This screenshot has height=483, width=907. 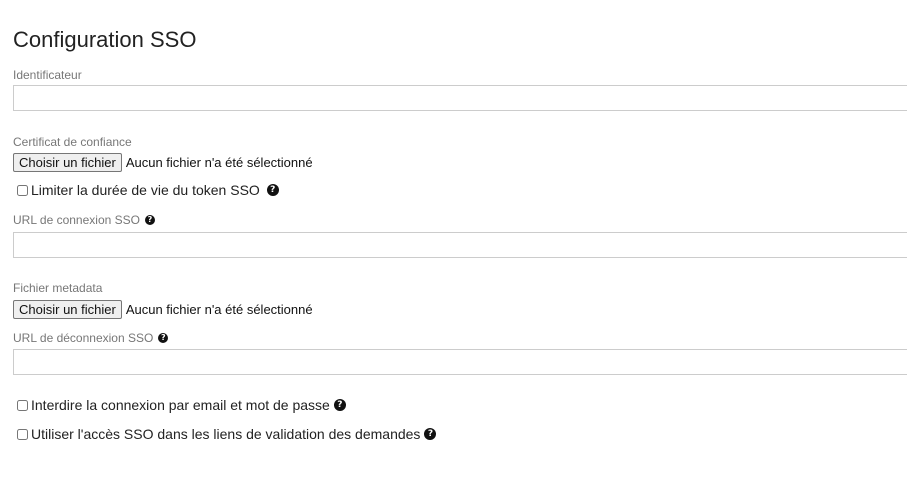 What do you see at coordinates (460, 362) in the screenshot?
I see `logout-url-input` at bounding box center [460, 362].